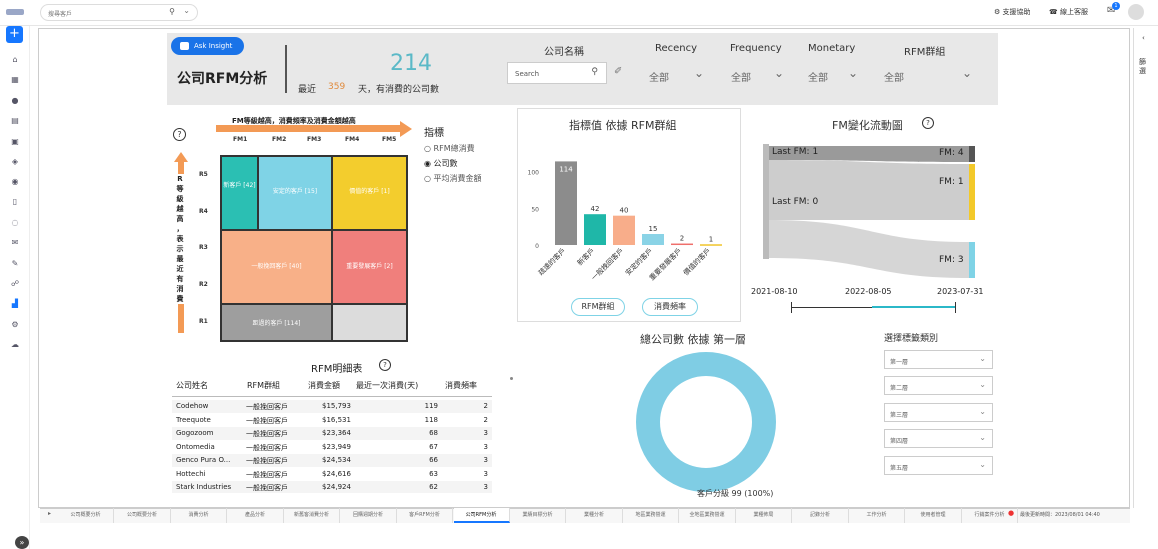 The image size is (1158, 549). What do you see at coordinates (49, 513) in the screenshot?
I see `tab-scroll-icon: ▸` at bounding box center [49, 513].